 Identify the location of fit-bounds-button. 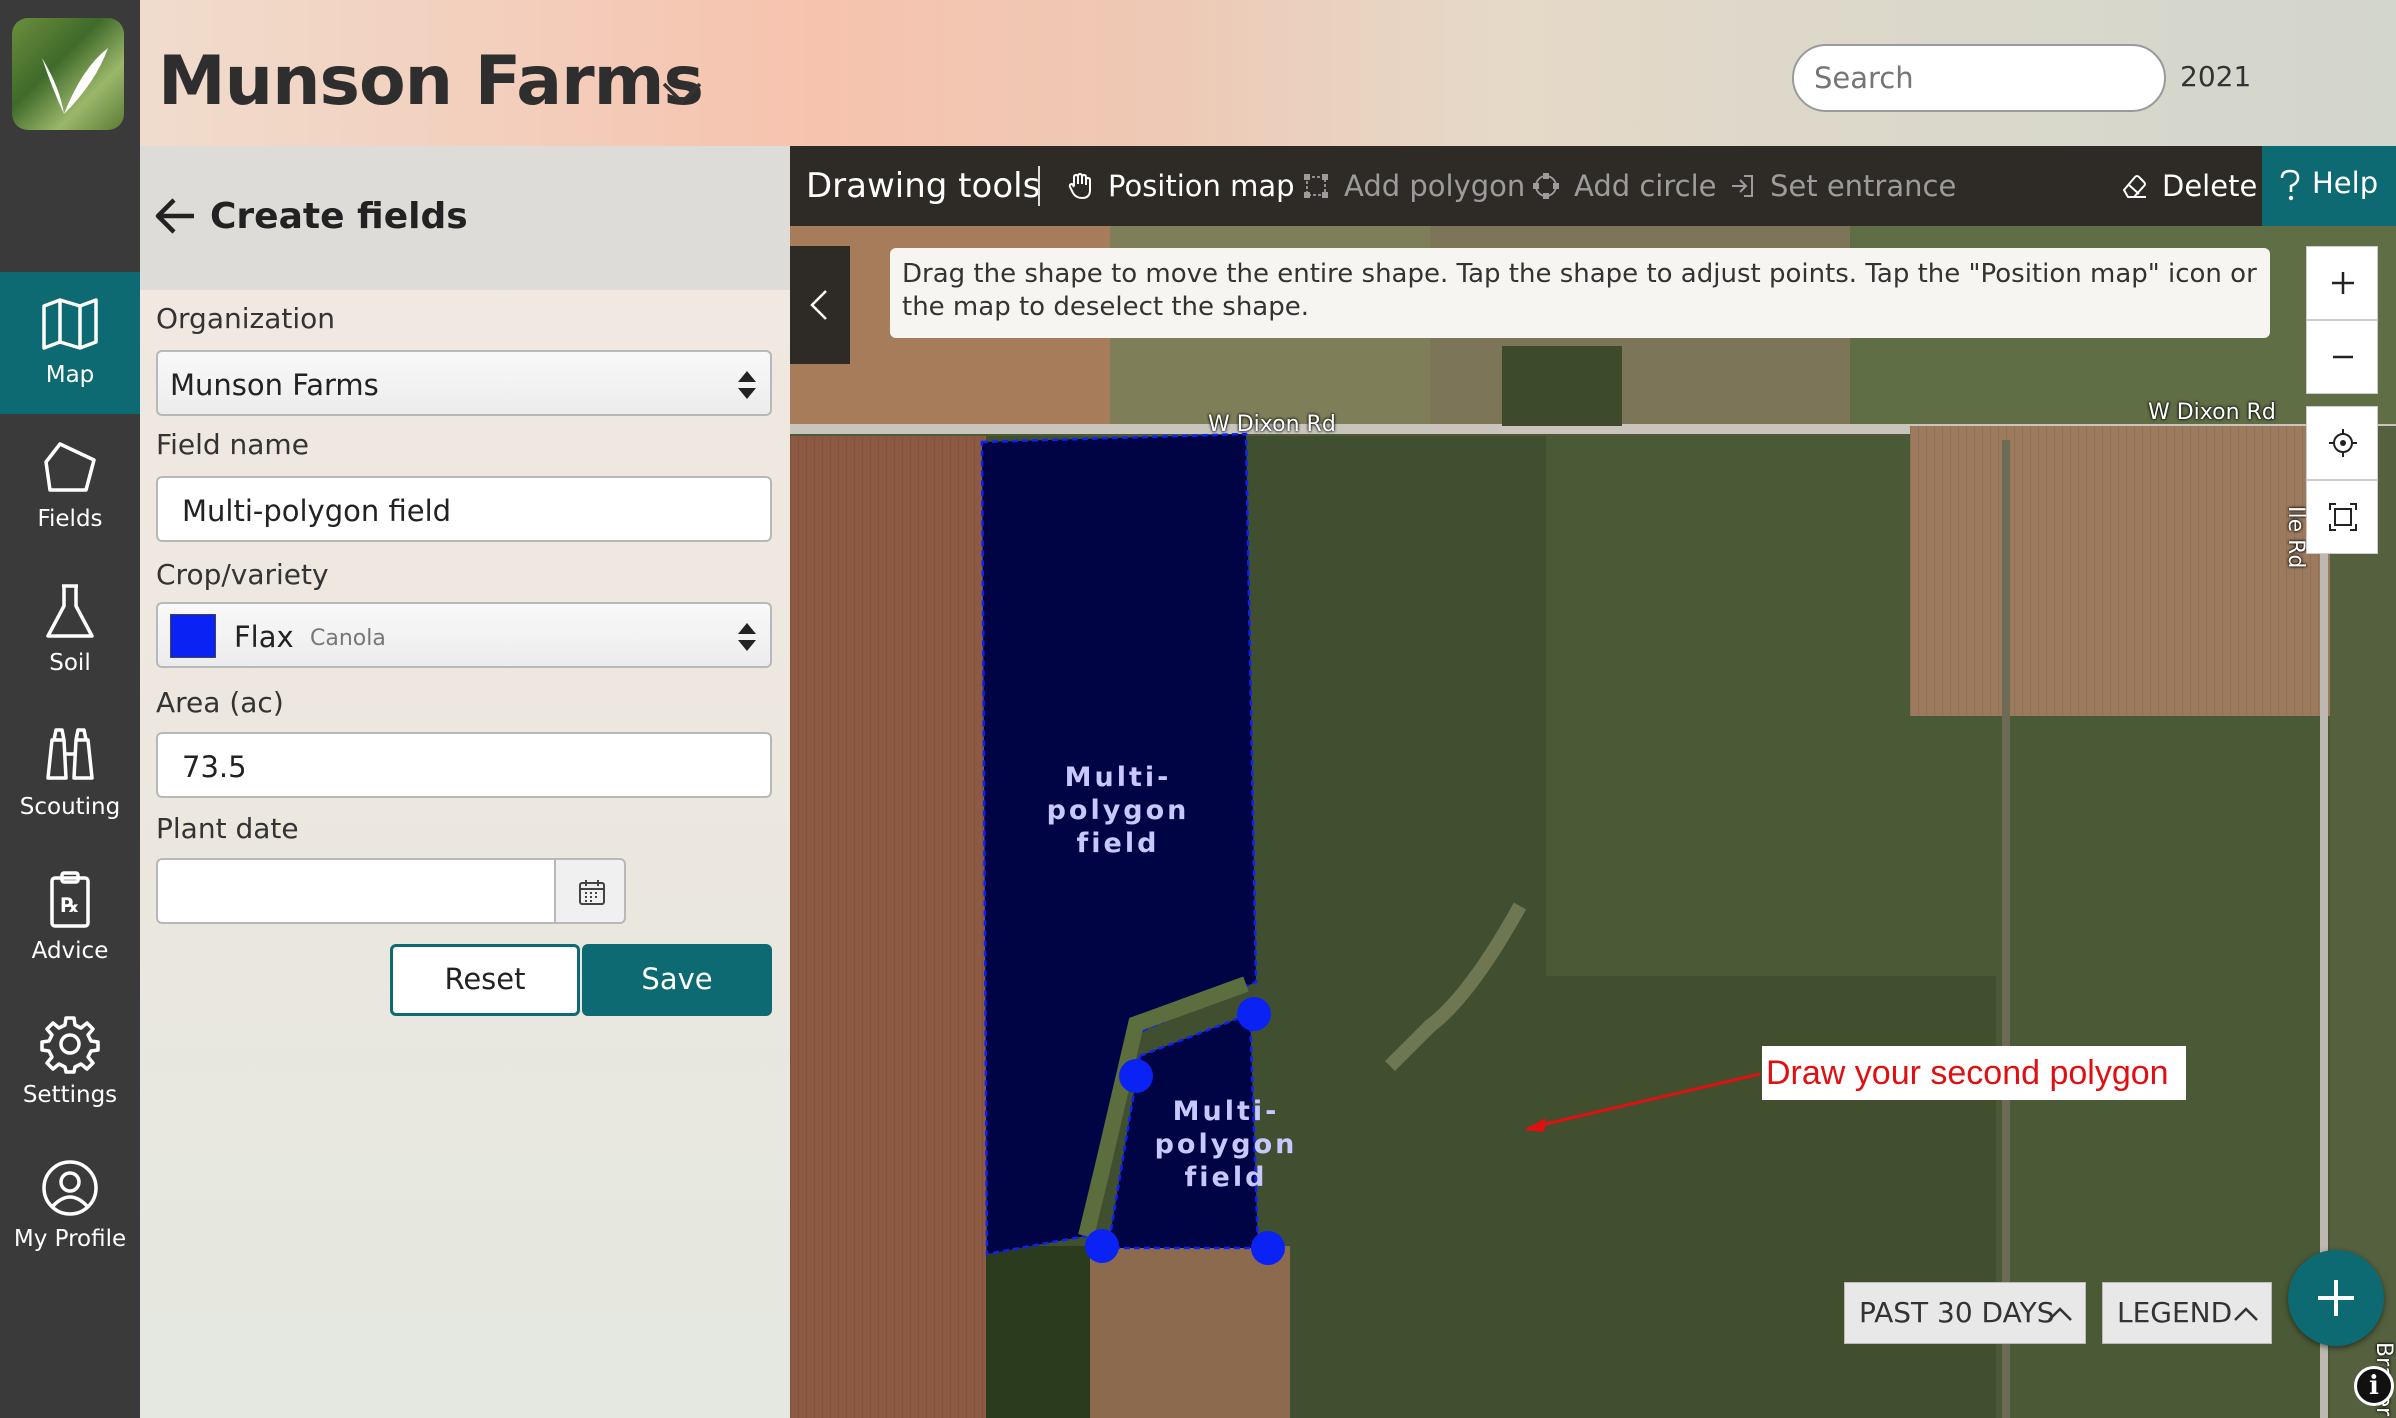
(2342, 517).